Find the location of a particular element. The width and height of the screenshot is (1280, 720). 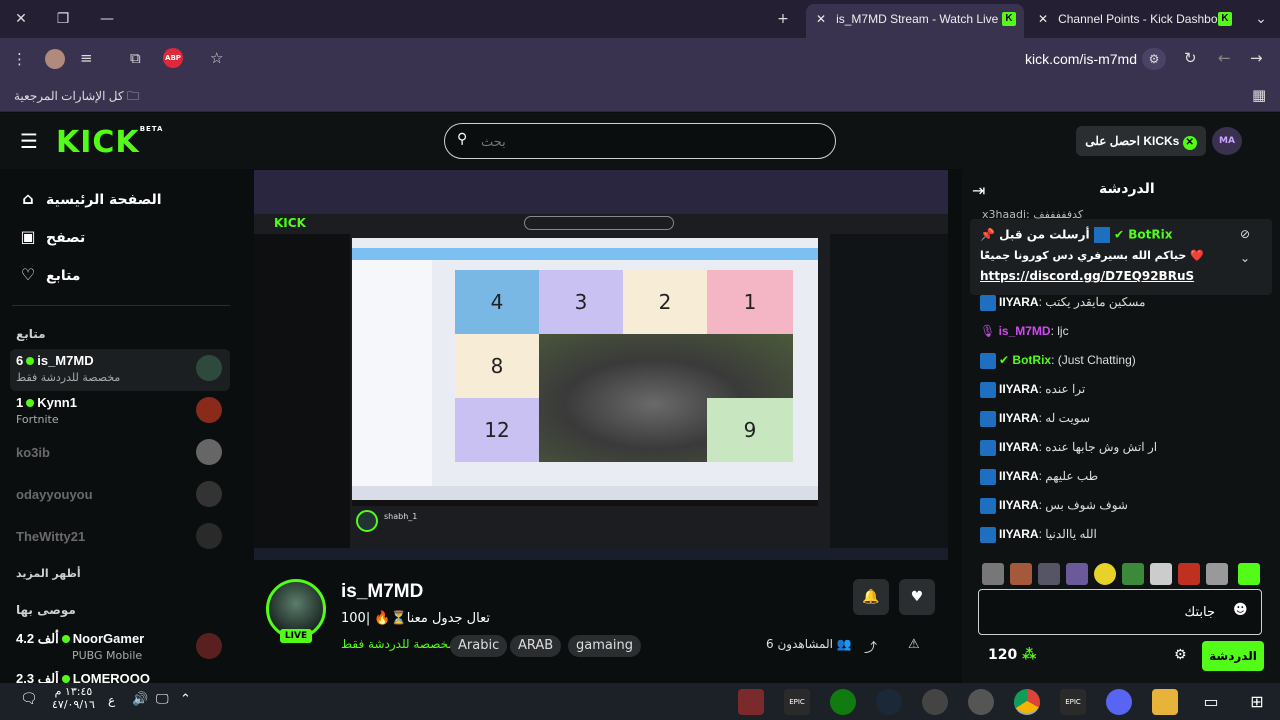

tag-gamaing: gamaing is located at coordinates (604, 646).